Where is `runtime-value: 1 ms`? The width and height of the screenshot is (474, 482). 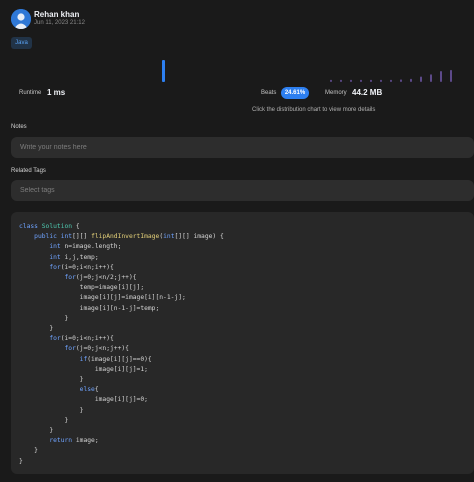
runtime-value: 1 ms is located at coordinates (56, 92).